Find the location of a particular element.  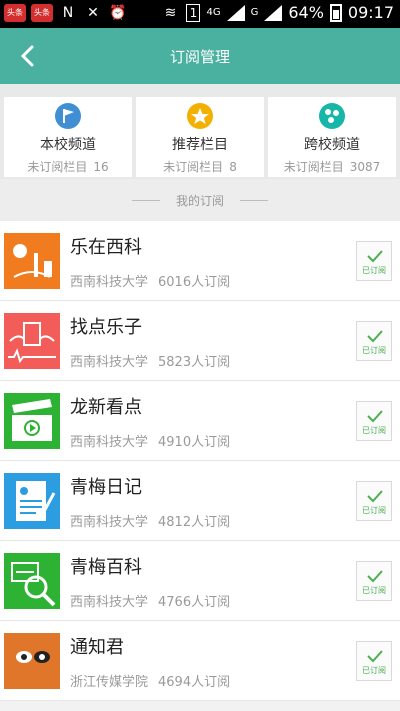

list-item: 青梅百科 西南科技大学 4766人订阅 已订阅 is located at coordinates (200, 581).